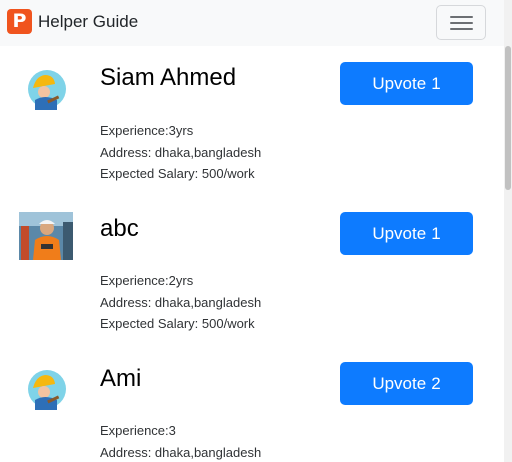 This screenshot has height=462, width=512. I want to click on helper-experience: Experience:3, so click(138, 430).